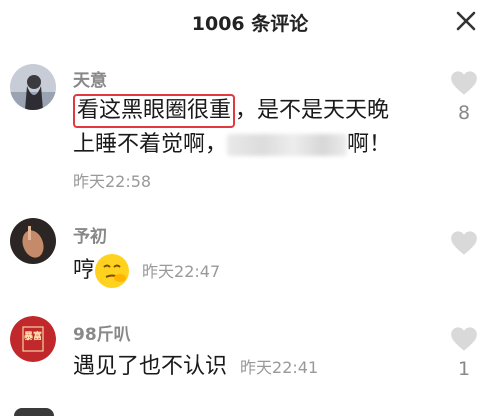 The image size is (500, 416). Describe the element at coordinates (466, 21) in the screenshot. I see `close-icon` at that location.